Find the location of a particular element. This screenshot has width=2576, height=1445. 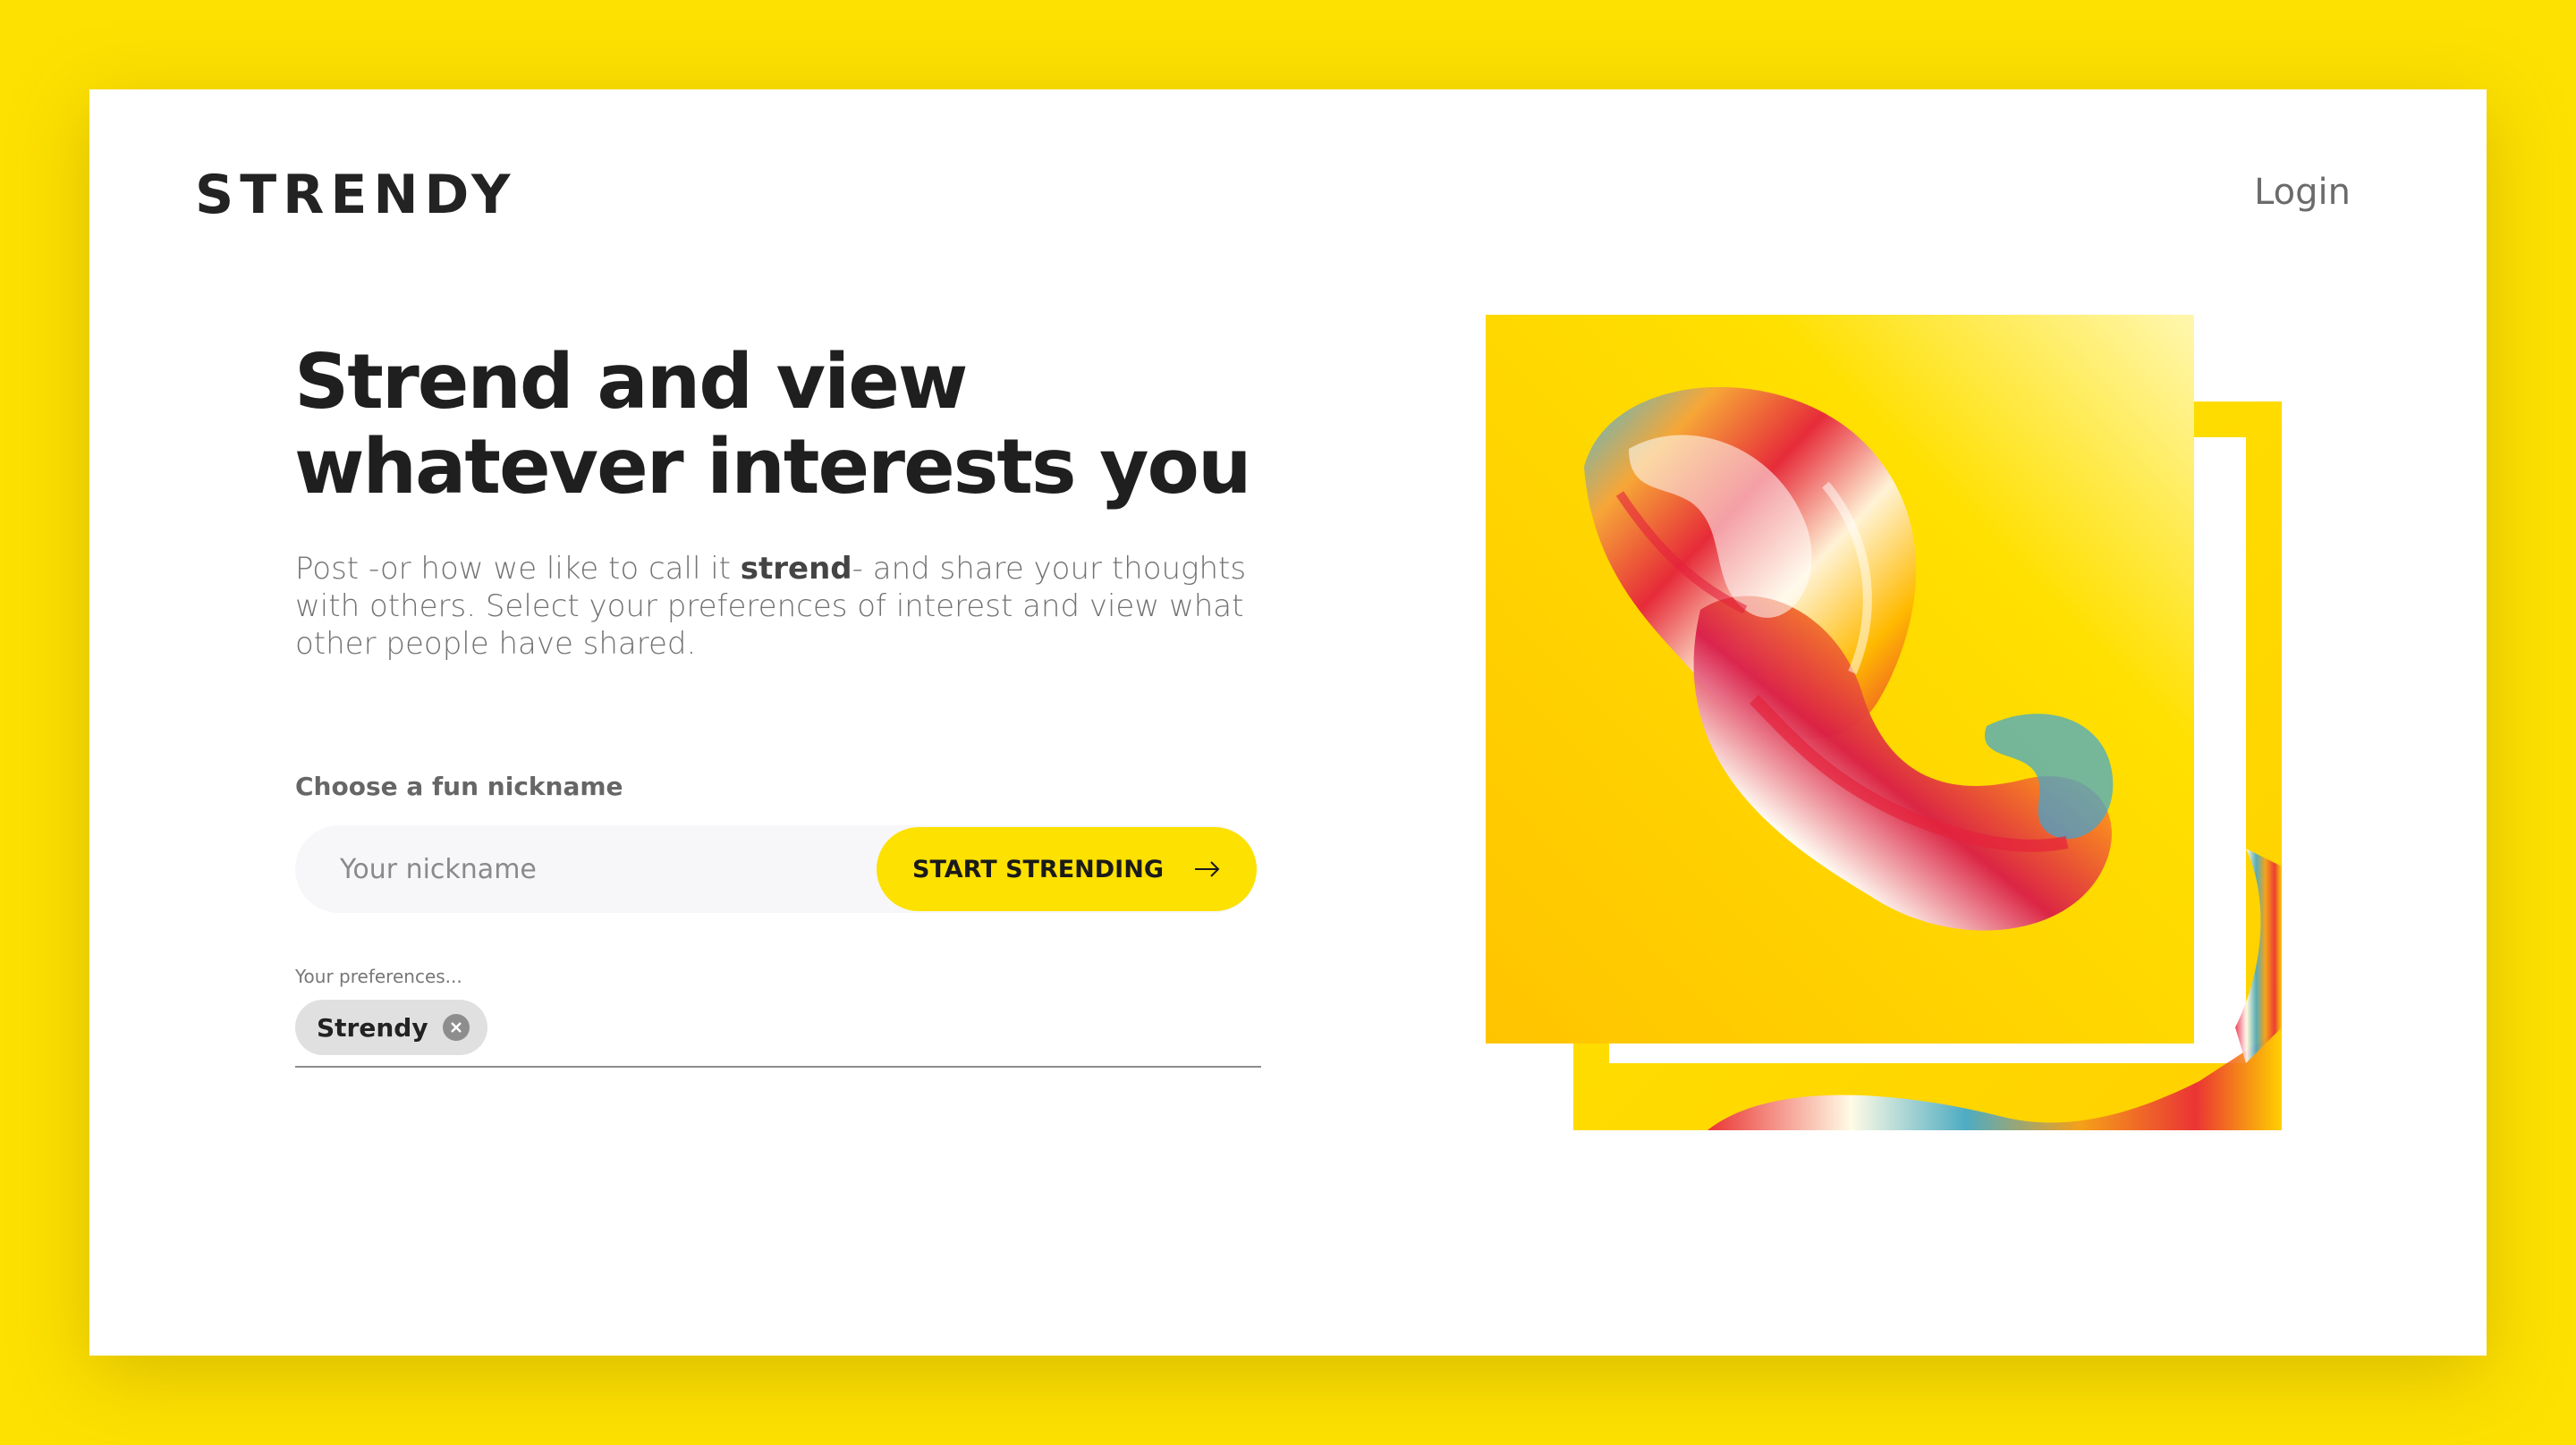

login-link: Login is located at coordinates (2302, 192).